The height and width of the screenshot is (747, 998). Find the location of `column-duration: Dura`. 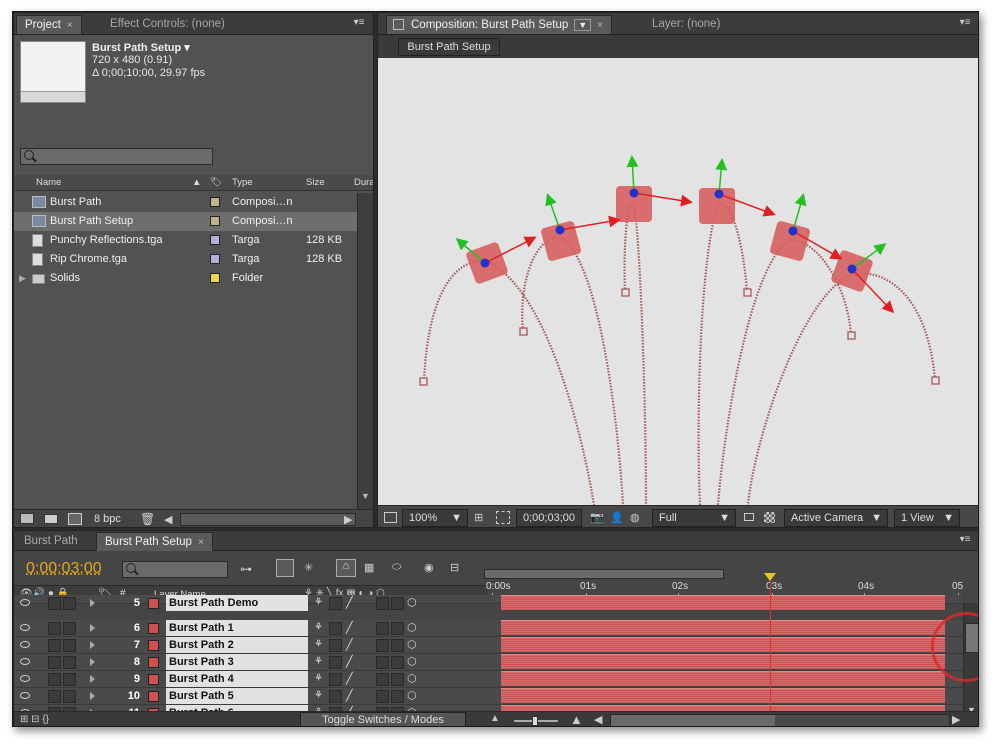

column-duration: Dura is located at coordinates (363, 183).